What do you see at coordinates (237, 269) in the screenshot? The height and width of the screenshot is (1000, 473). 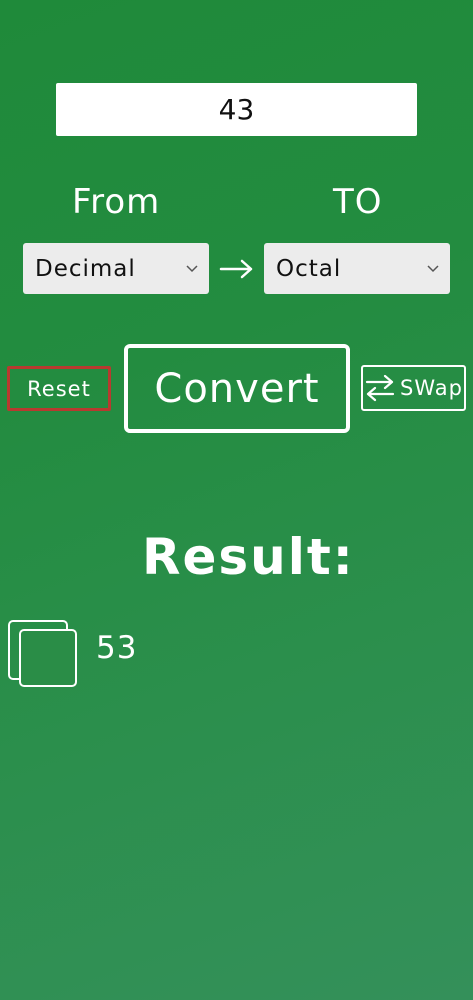 I see `arrow-right-icon` at bounding box center [237, 269].